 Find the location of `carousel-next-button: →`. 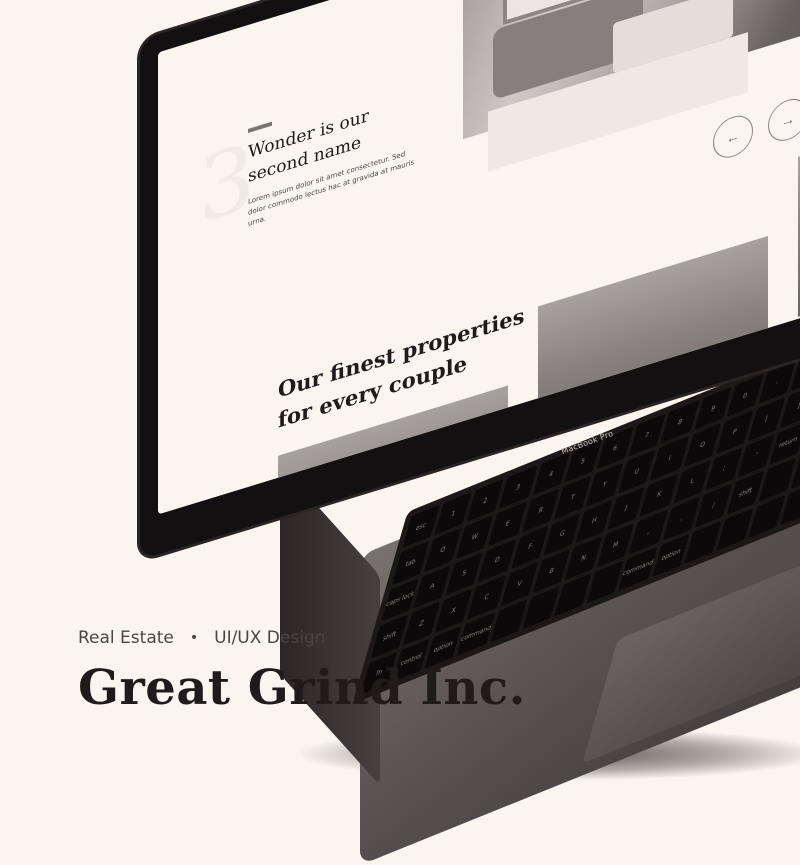

carousel-next-button: → is located at coordinates (784, 120).